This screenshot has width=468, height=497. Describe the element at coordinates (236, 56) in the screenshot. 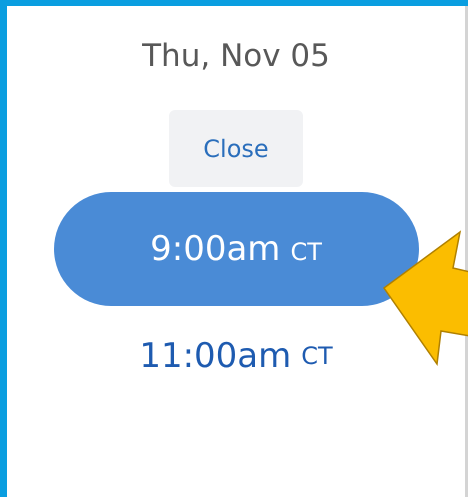

I see `date-heading: Thu, Nov 05` at that location.